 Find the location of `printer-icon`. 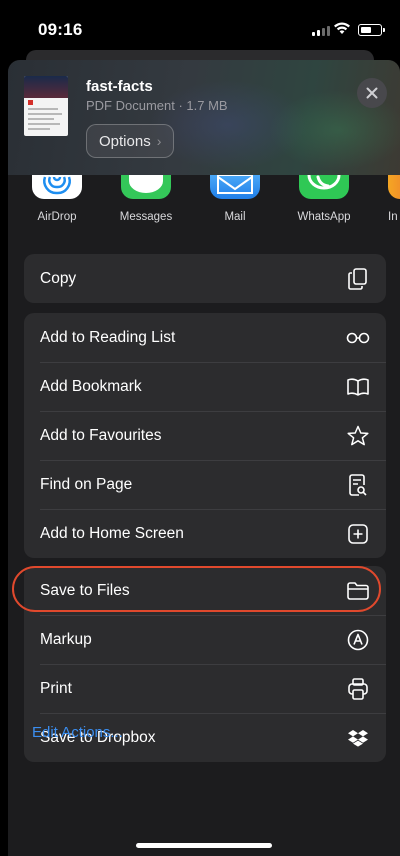

printer-icon is located at coordinates (358, 689).